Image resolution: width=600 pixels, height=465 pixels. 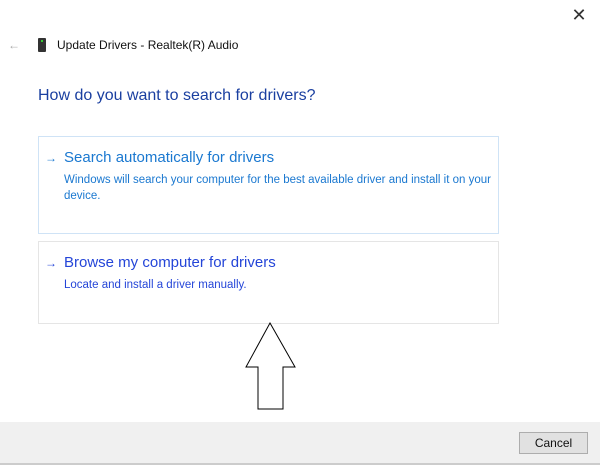 I want to click on footer-bar: Cancel, so click(x=300, y=443).